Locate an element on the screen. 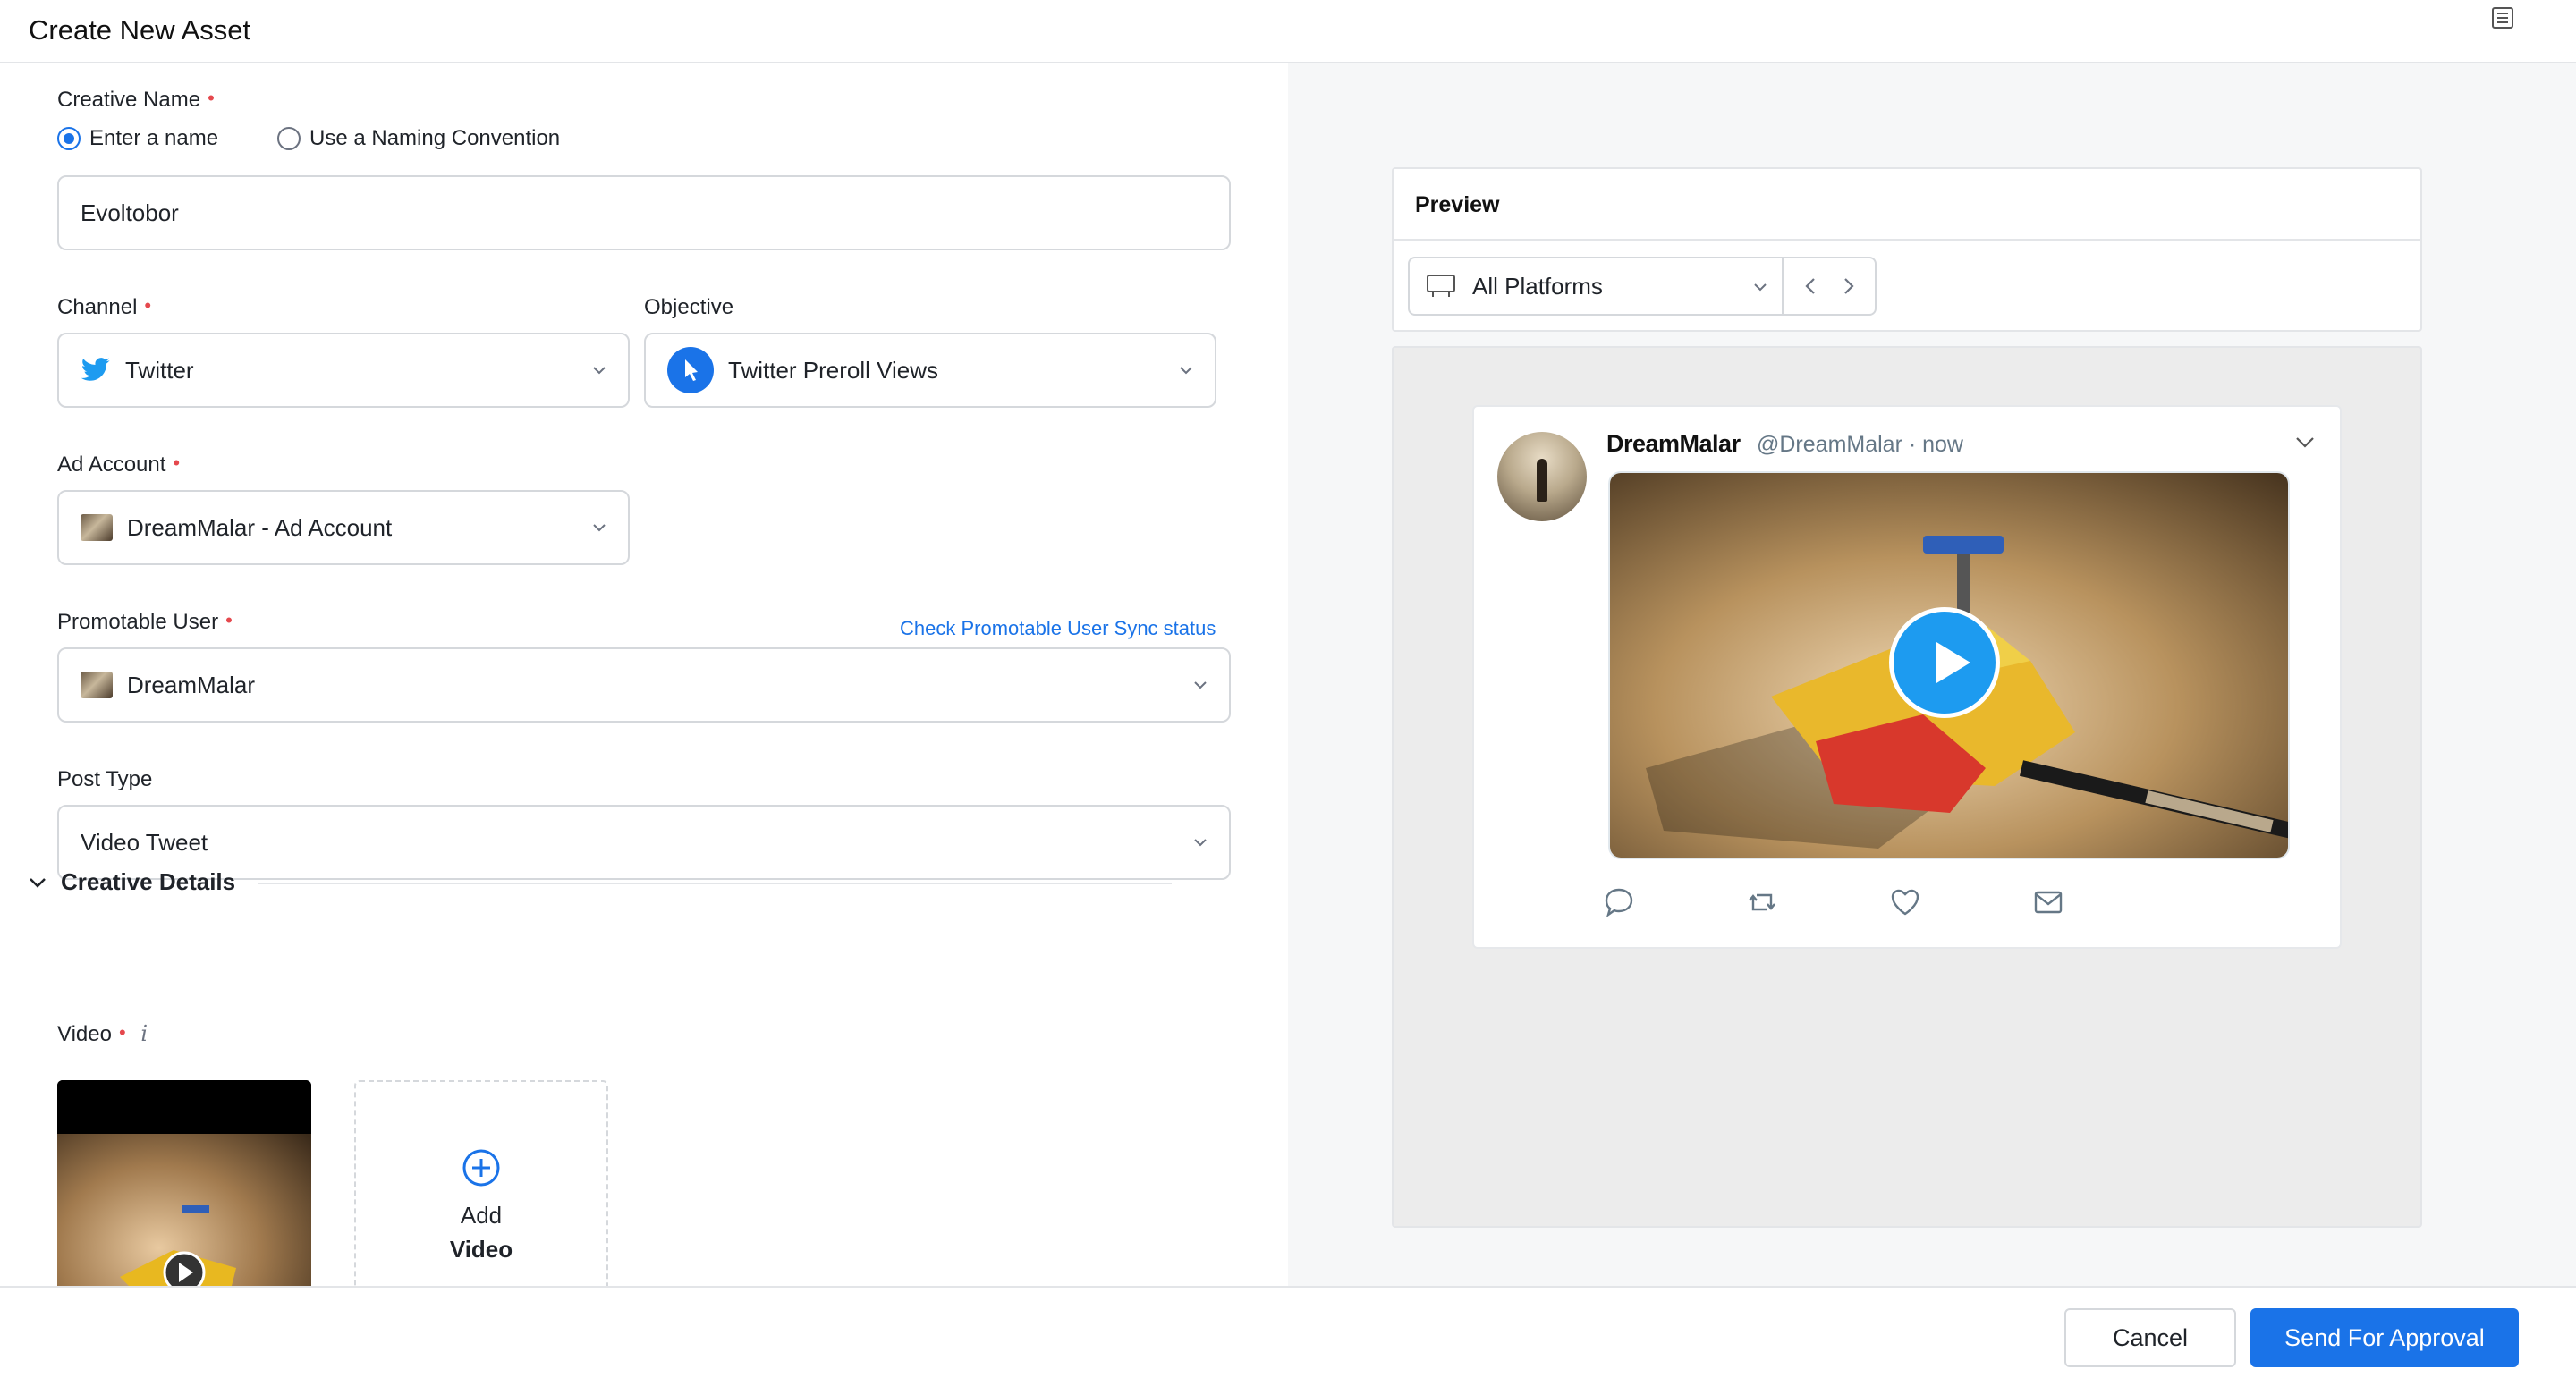 The image size is (2576, 1386). retweet-icon is located at coordinates (1762, 902).